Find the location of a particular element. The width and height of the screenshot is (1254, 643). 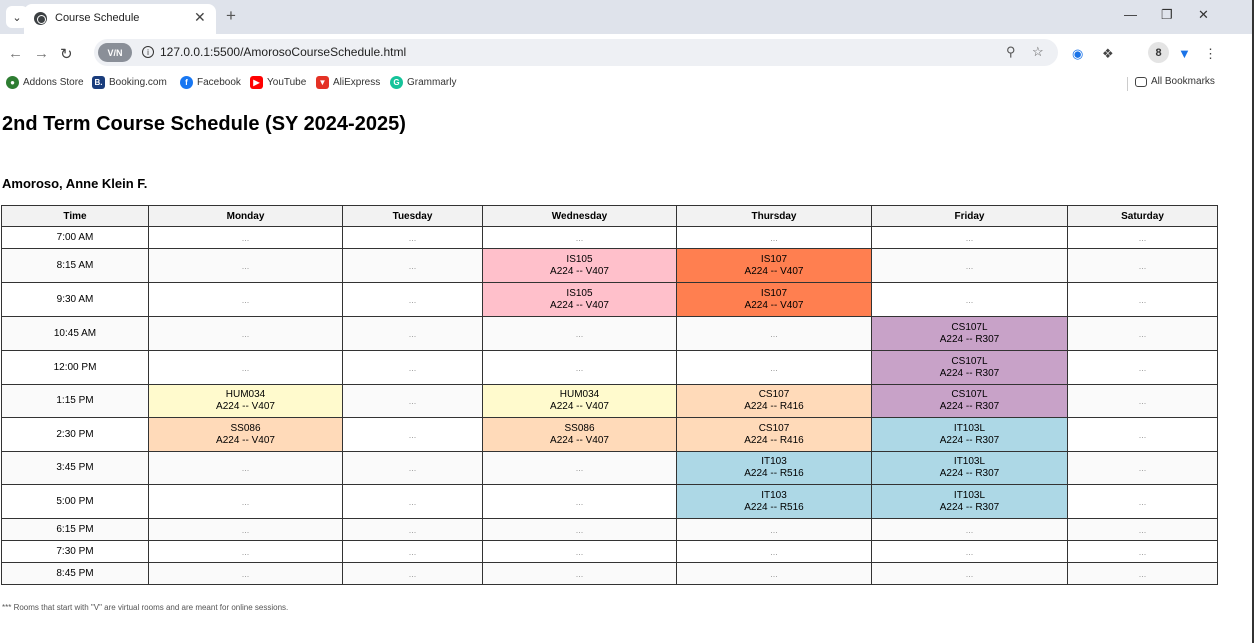

bookmark-facebook: f Facebook is located at coordinates (210, 82).